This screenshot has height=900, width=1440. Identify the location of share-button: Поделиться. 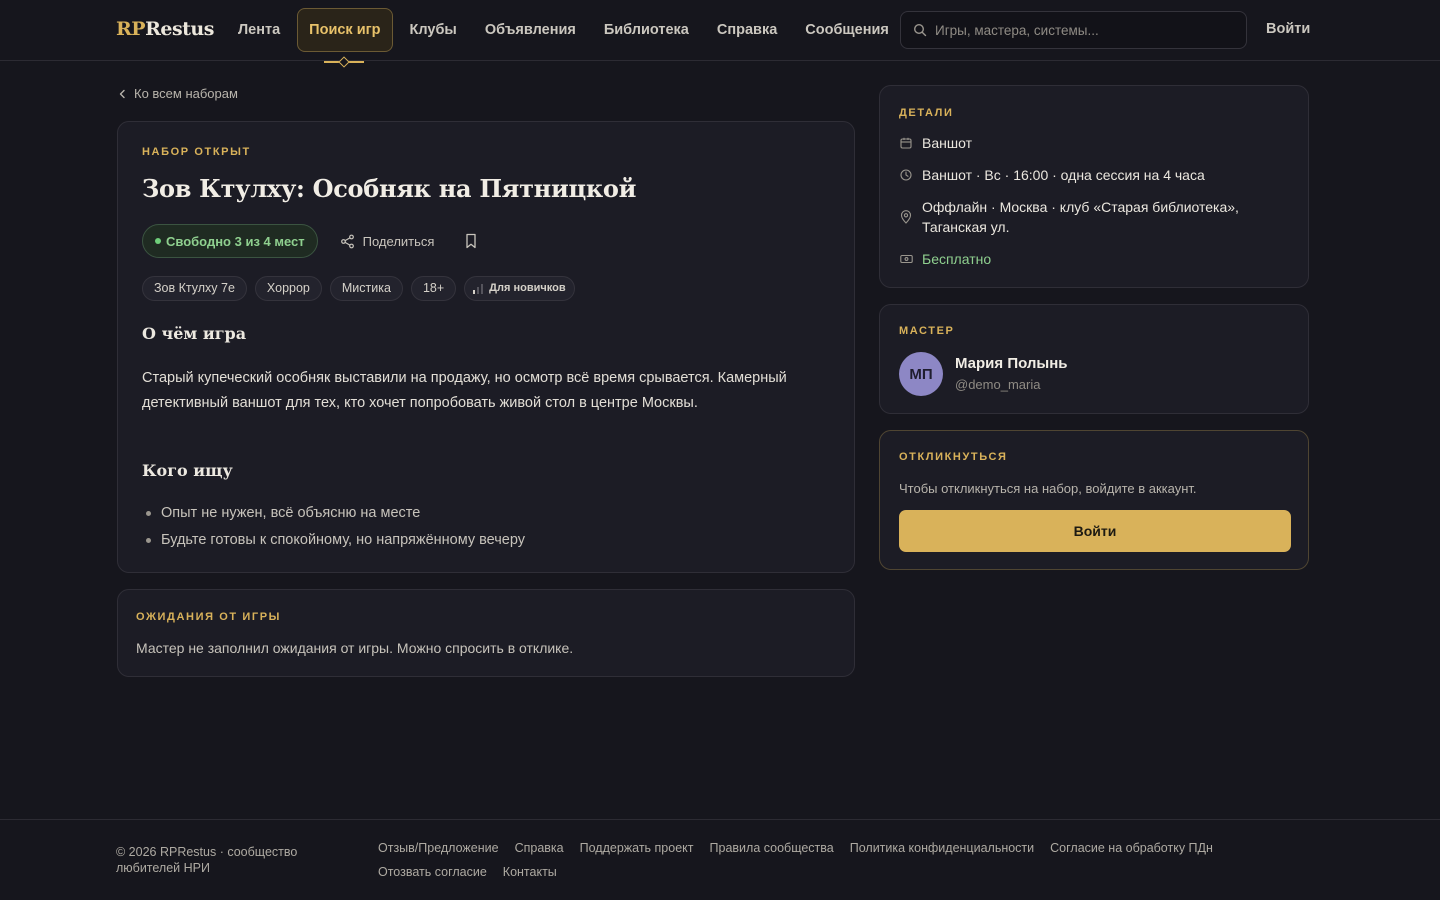
(387, 241).